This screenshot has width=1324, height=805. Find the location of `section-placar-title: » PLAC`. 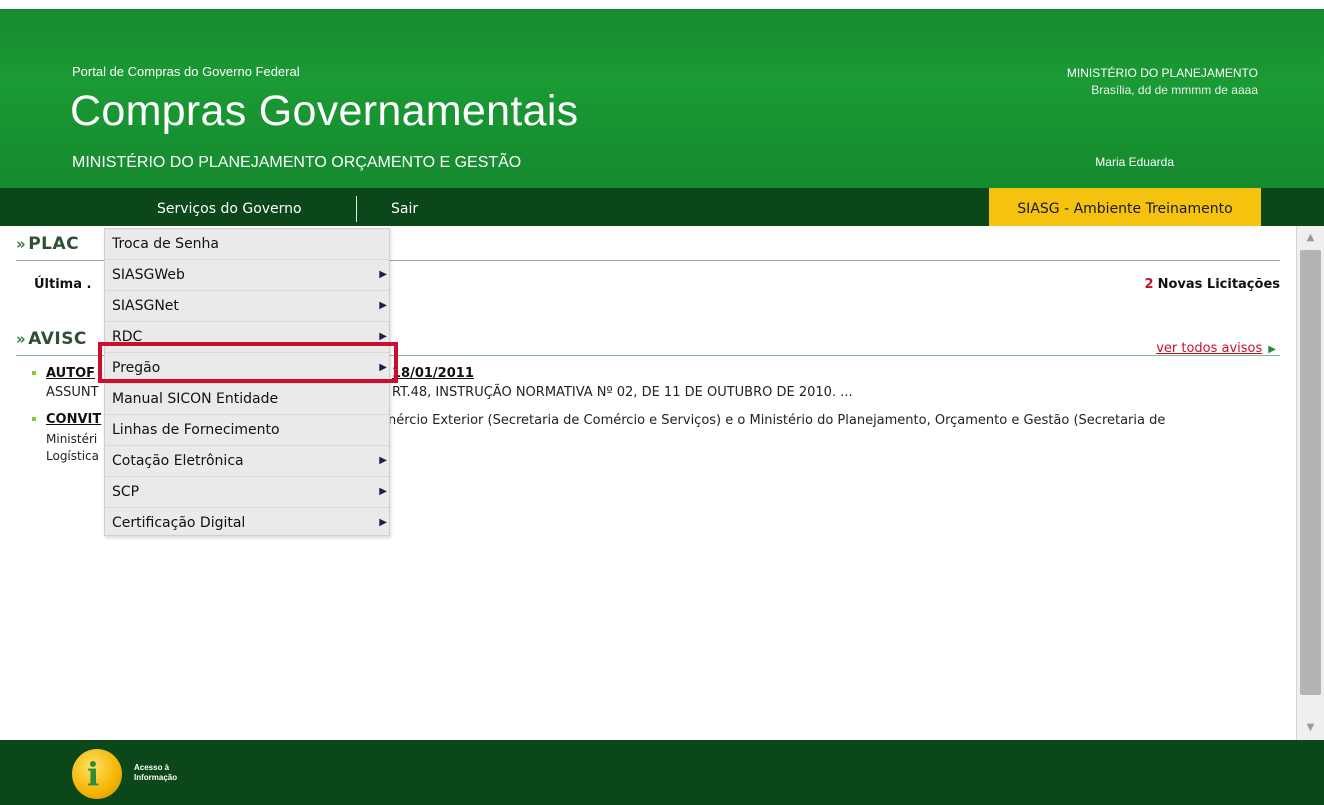

section-placar-title: » PLAC is located at coordinates (48, 244).